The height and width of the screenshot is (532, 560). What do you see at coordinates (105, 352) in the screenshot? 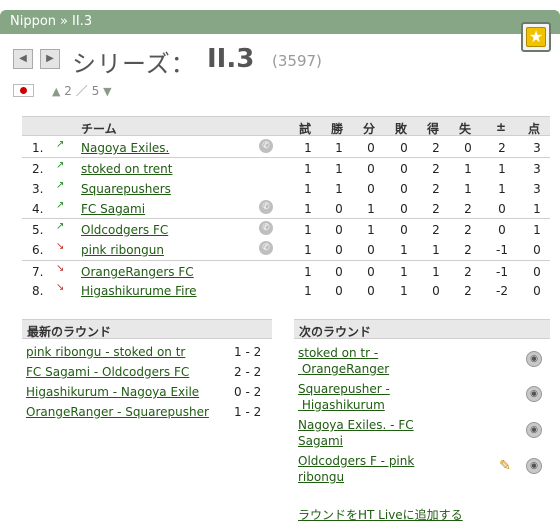
I see `match-link: pink ribongu - stoked on tr` at bounding box center [105, 352].